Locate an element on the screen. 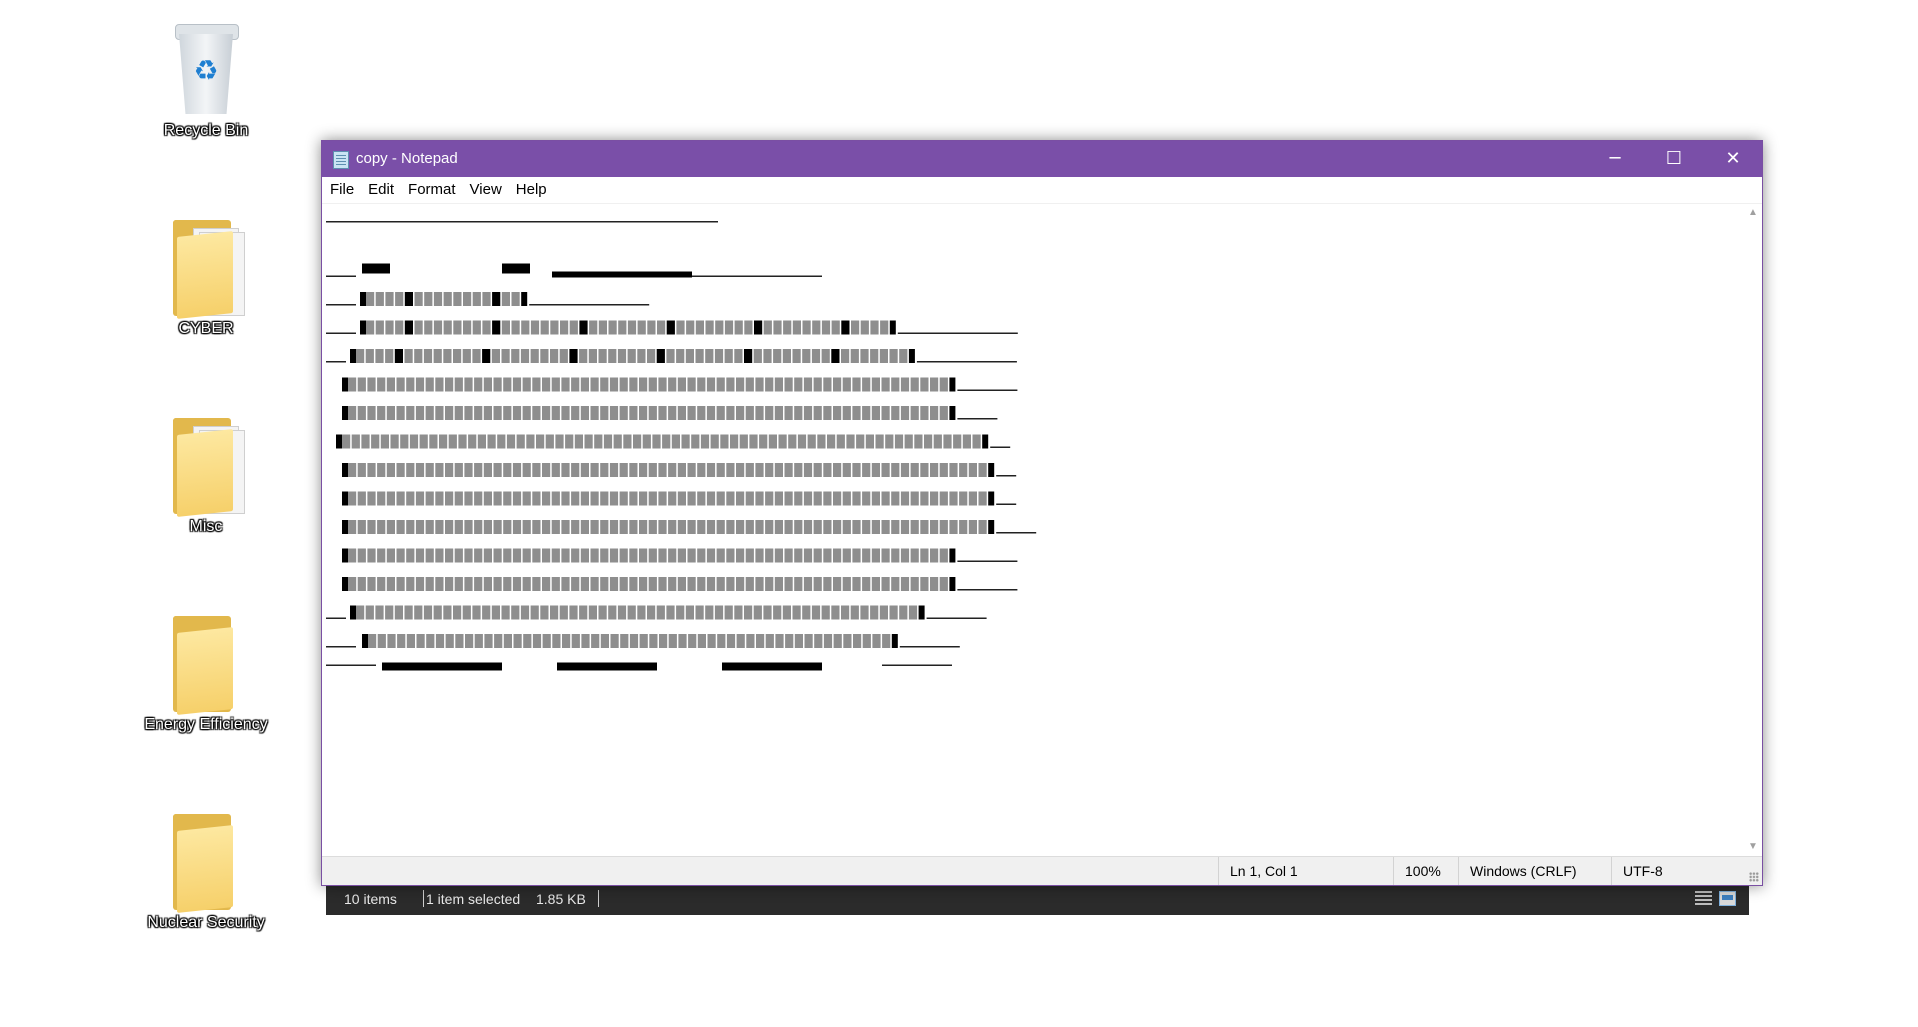 This screenshot has width=1918, height=1027. desktop-icon-recycle-bin: ♻ Recycle Bin is located at coordinates (206, 75).